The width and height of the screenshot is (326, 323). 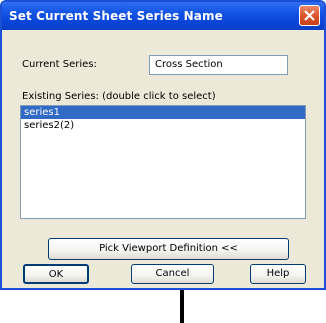 I want to click on help-button: Help, so click(x=278, y=274).